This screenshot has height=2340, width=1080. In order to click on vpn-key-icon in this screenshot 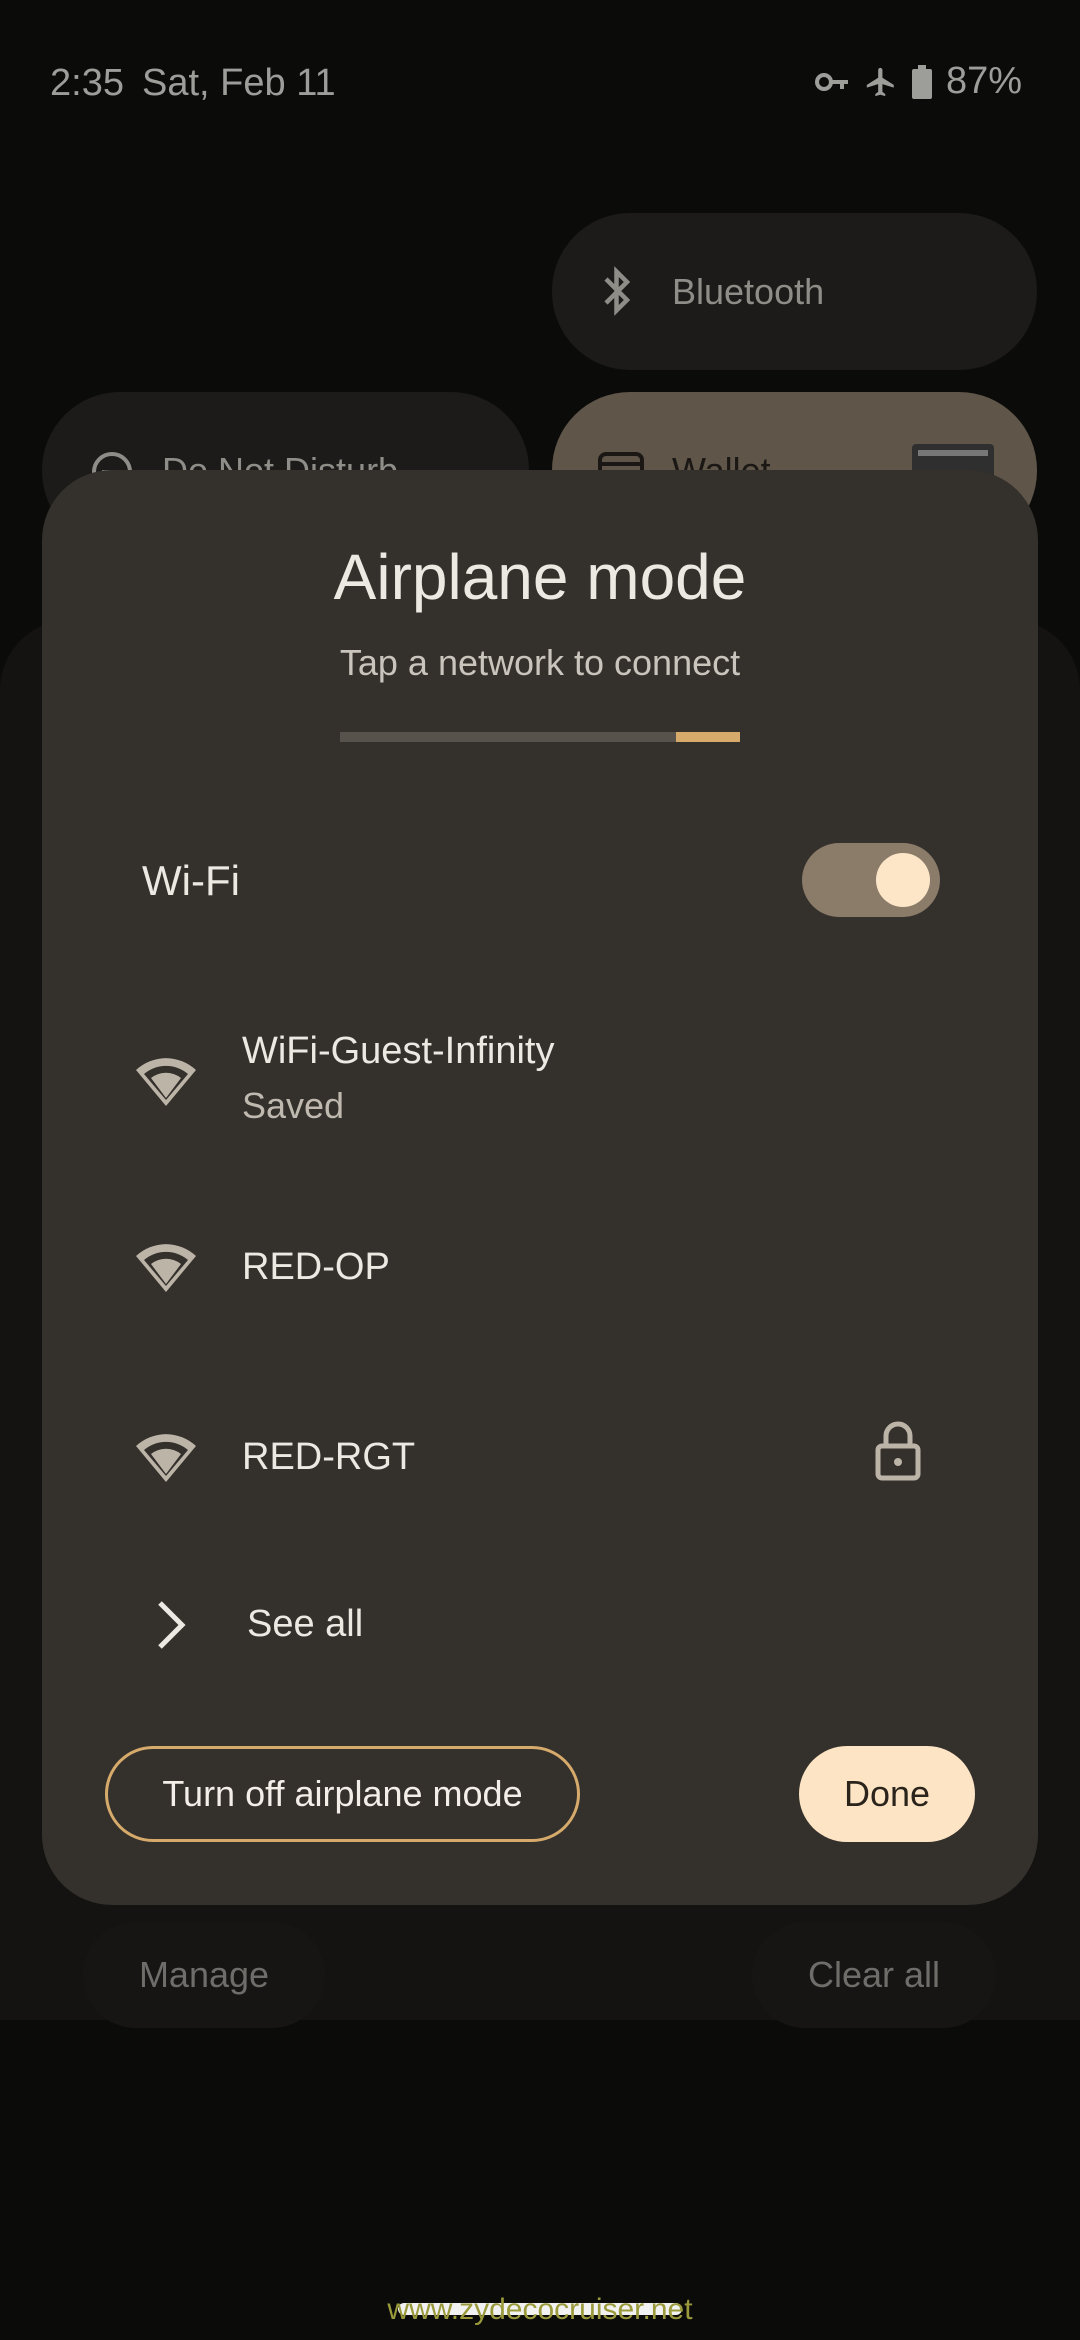, I will do `click(832, 82)`.